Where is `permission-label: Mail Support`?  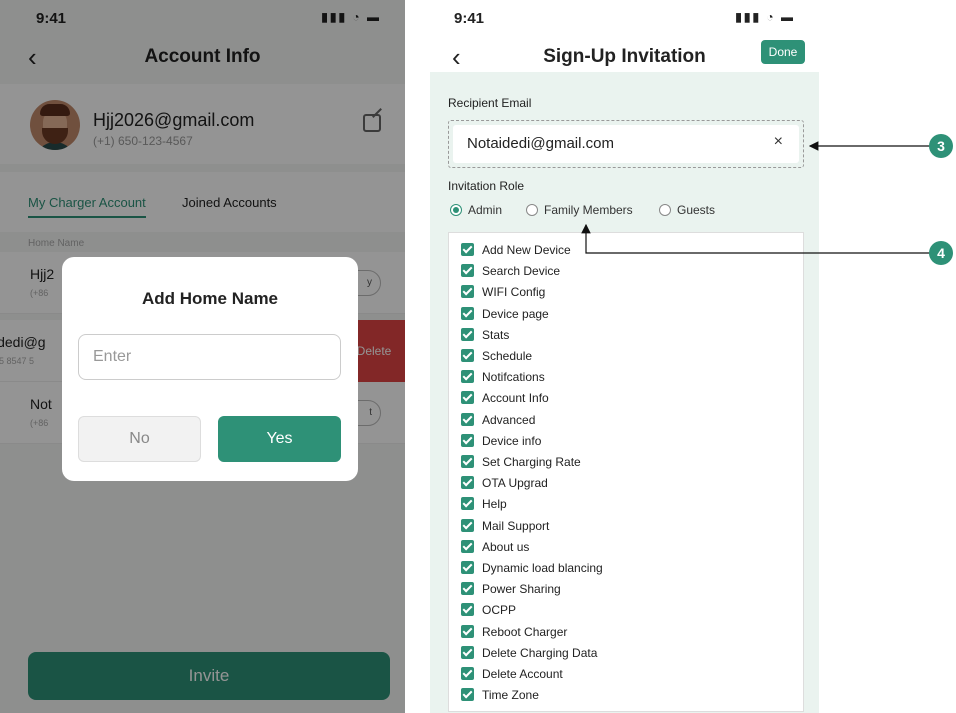 permission-label: Mail Support is located at coordinates (516, 525).